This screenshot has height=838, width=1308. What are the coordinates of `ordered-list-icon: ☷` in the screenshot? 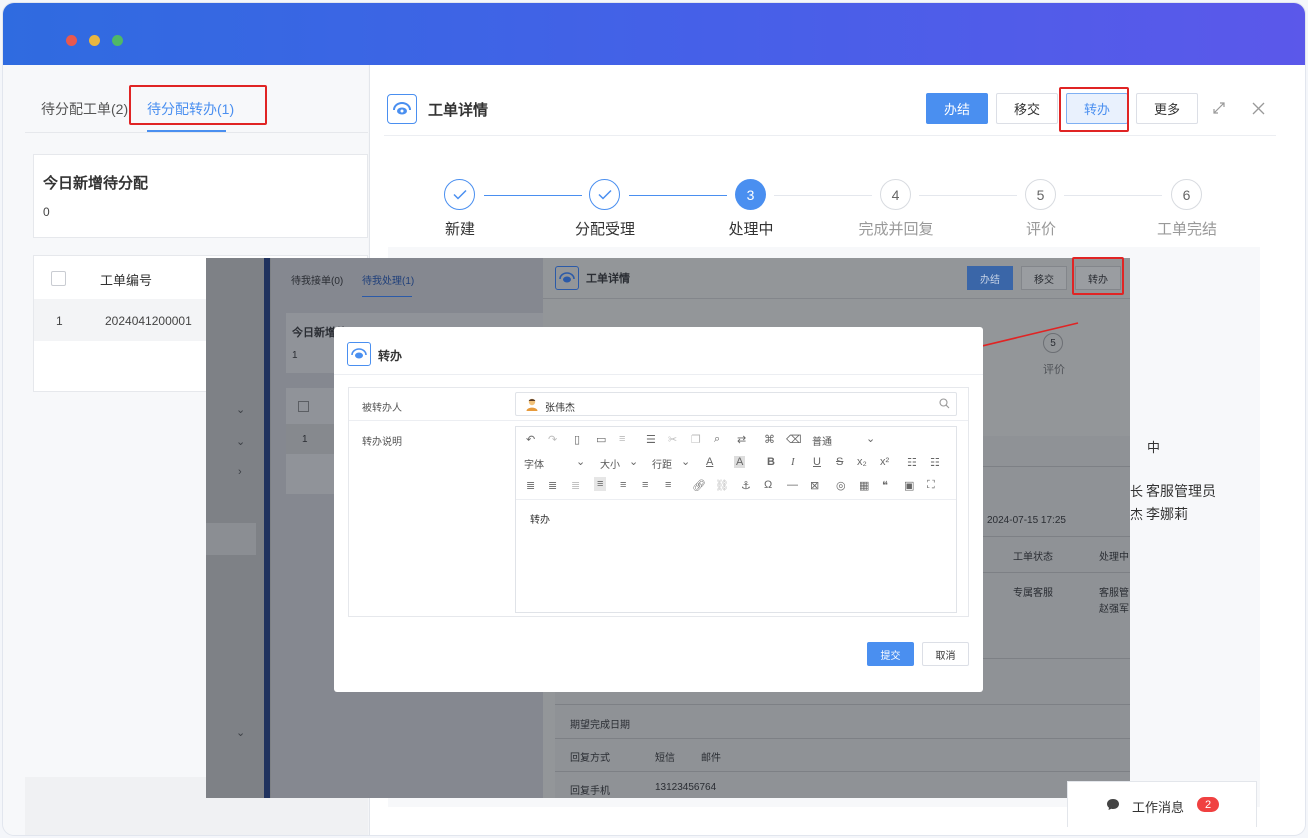 It's located at (912, 462).